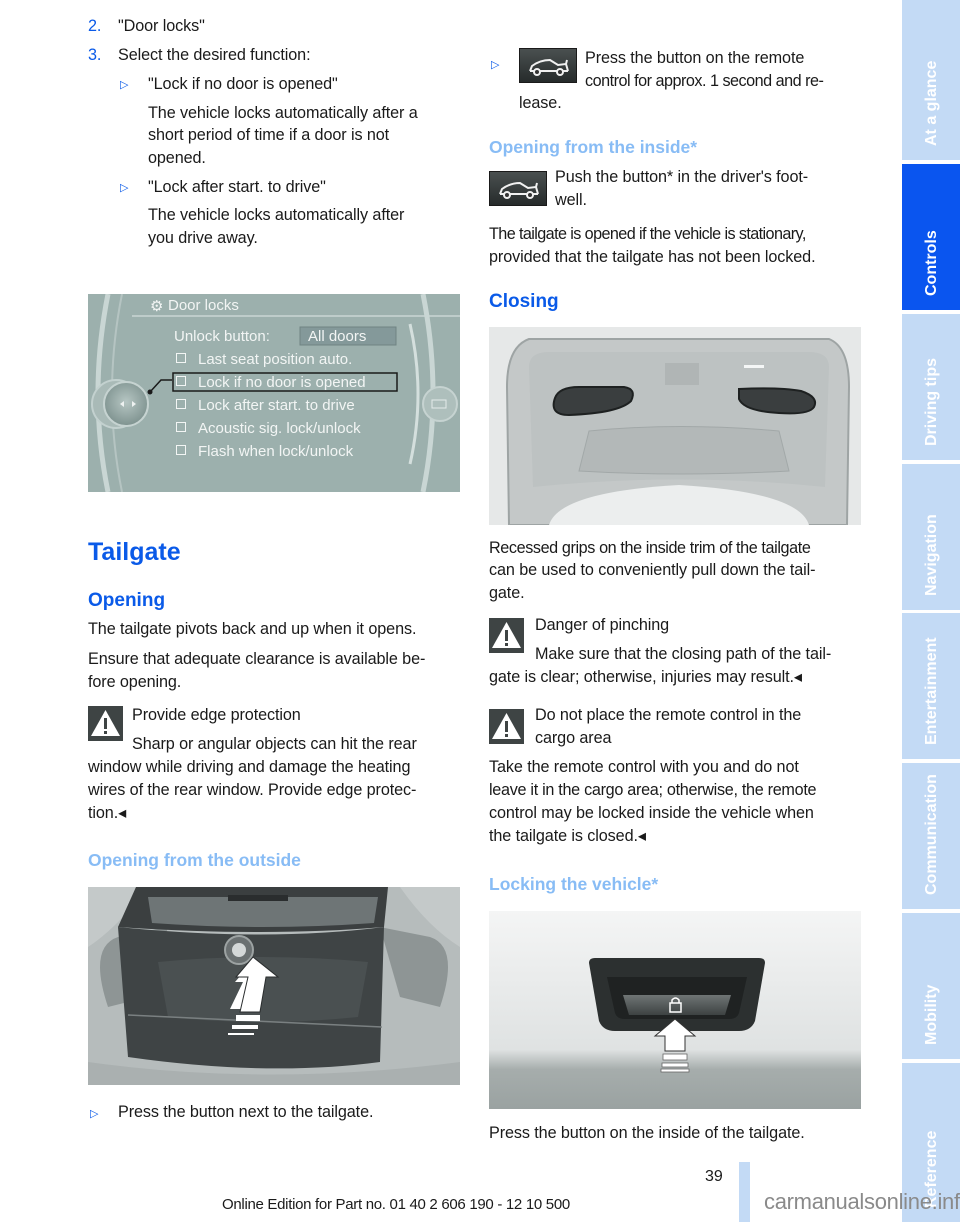  Describe the element at coordinates (567, 836) in the screenshot. I see `warning-line: the tailgate is closed.◂` at that location.